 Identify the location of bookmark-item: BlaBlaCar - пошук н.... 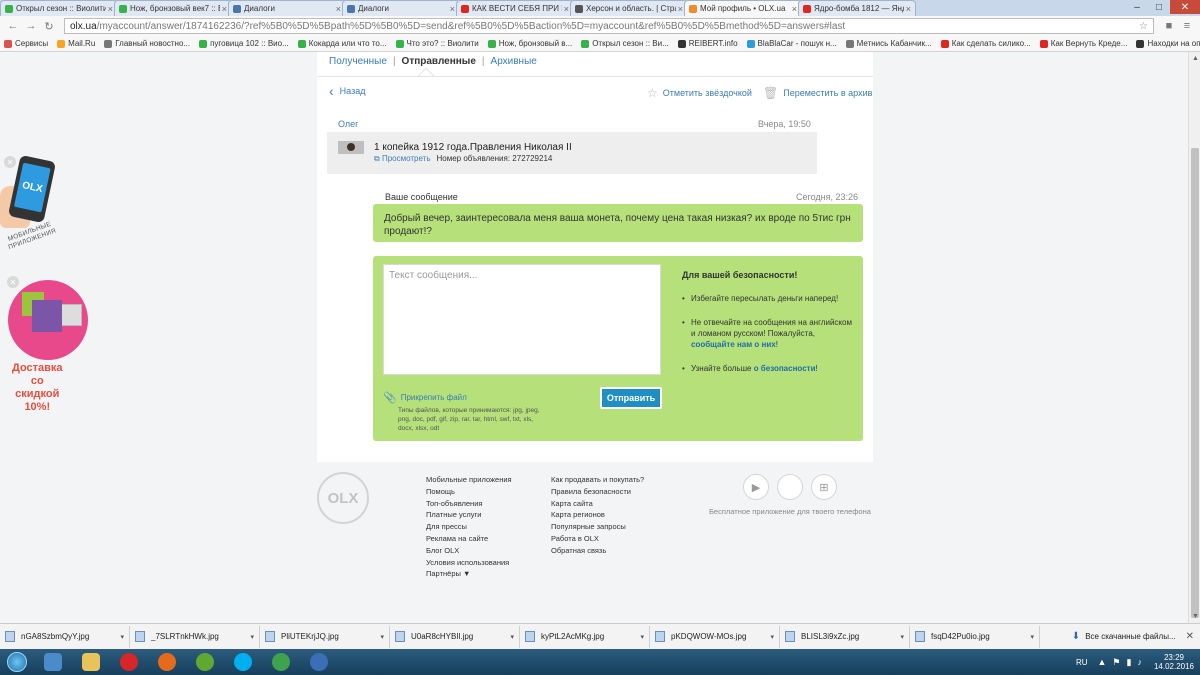
(791, 43).